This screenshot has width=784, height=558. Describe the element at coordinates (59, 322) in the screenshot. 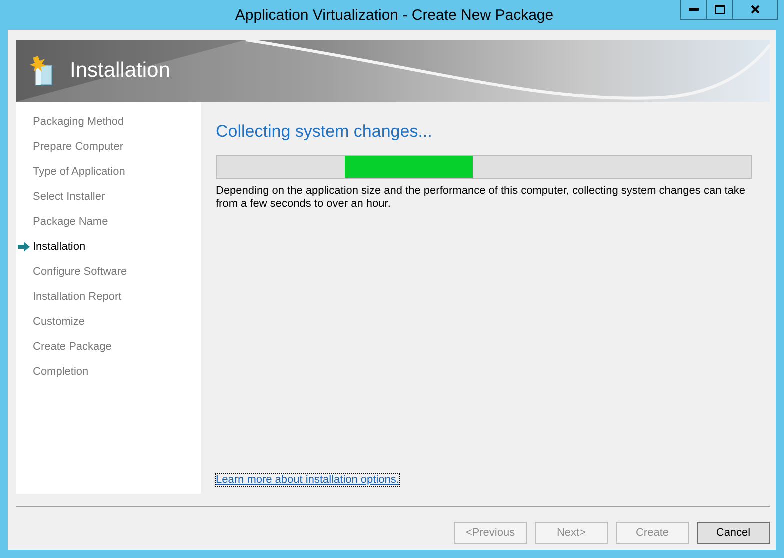

I see `step-label: Customize` at that location.